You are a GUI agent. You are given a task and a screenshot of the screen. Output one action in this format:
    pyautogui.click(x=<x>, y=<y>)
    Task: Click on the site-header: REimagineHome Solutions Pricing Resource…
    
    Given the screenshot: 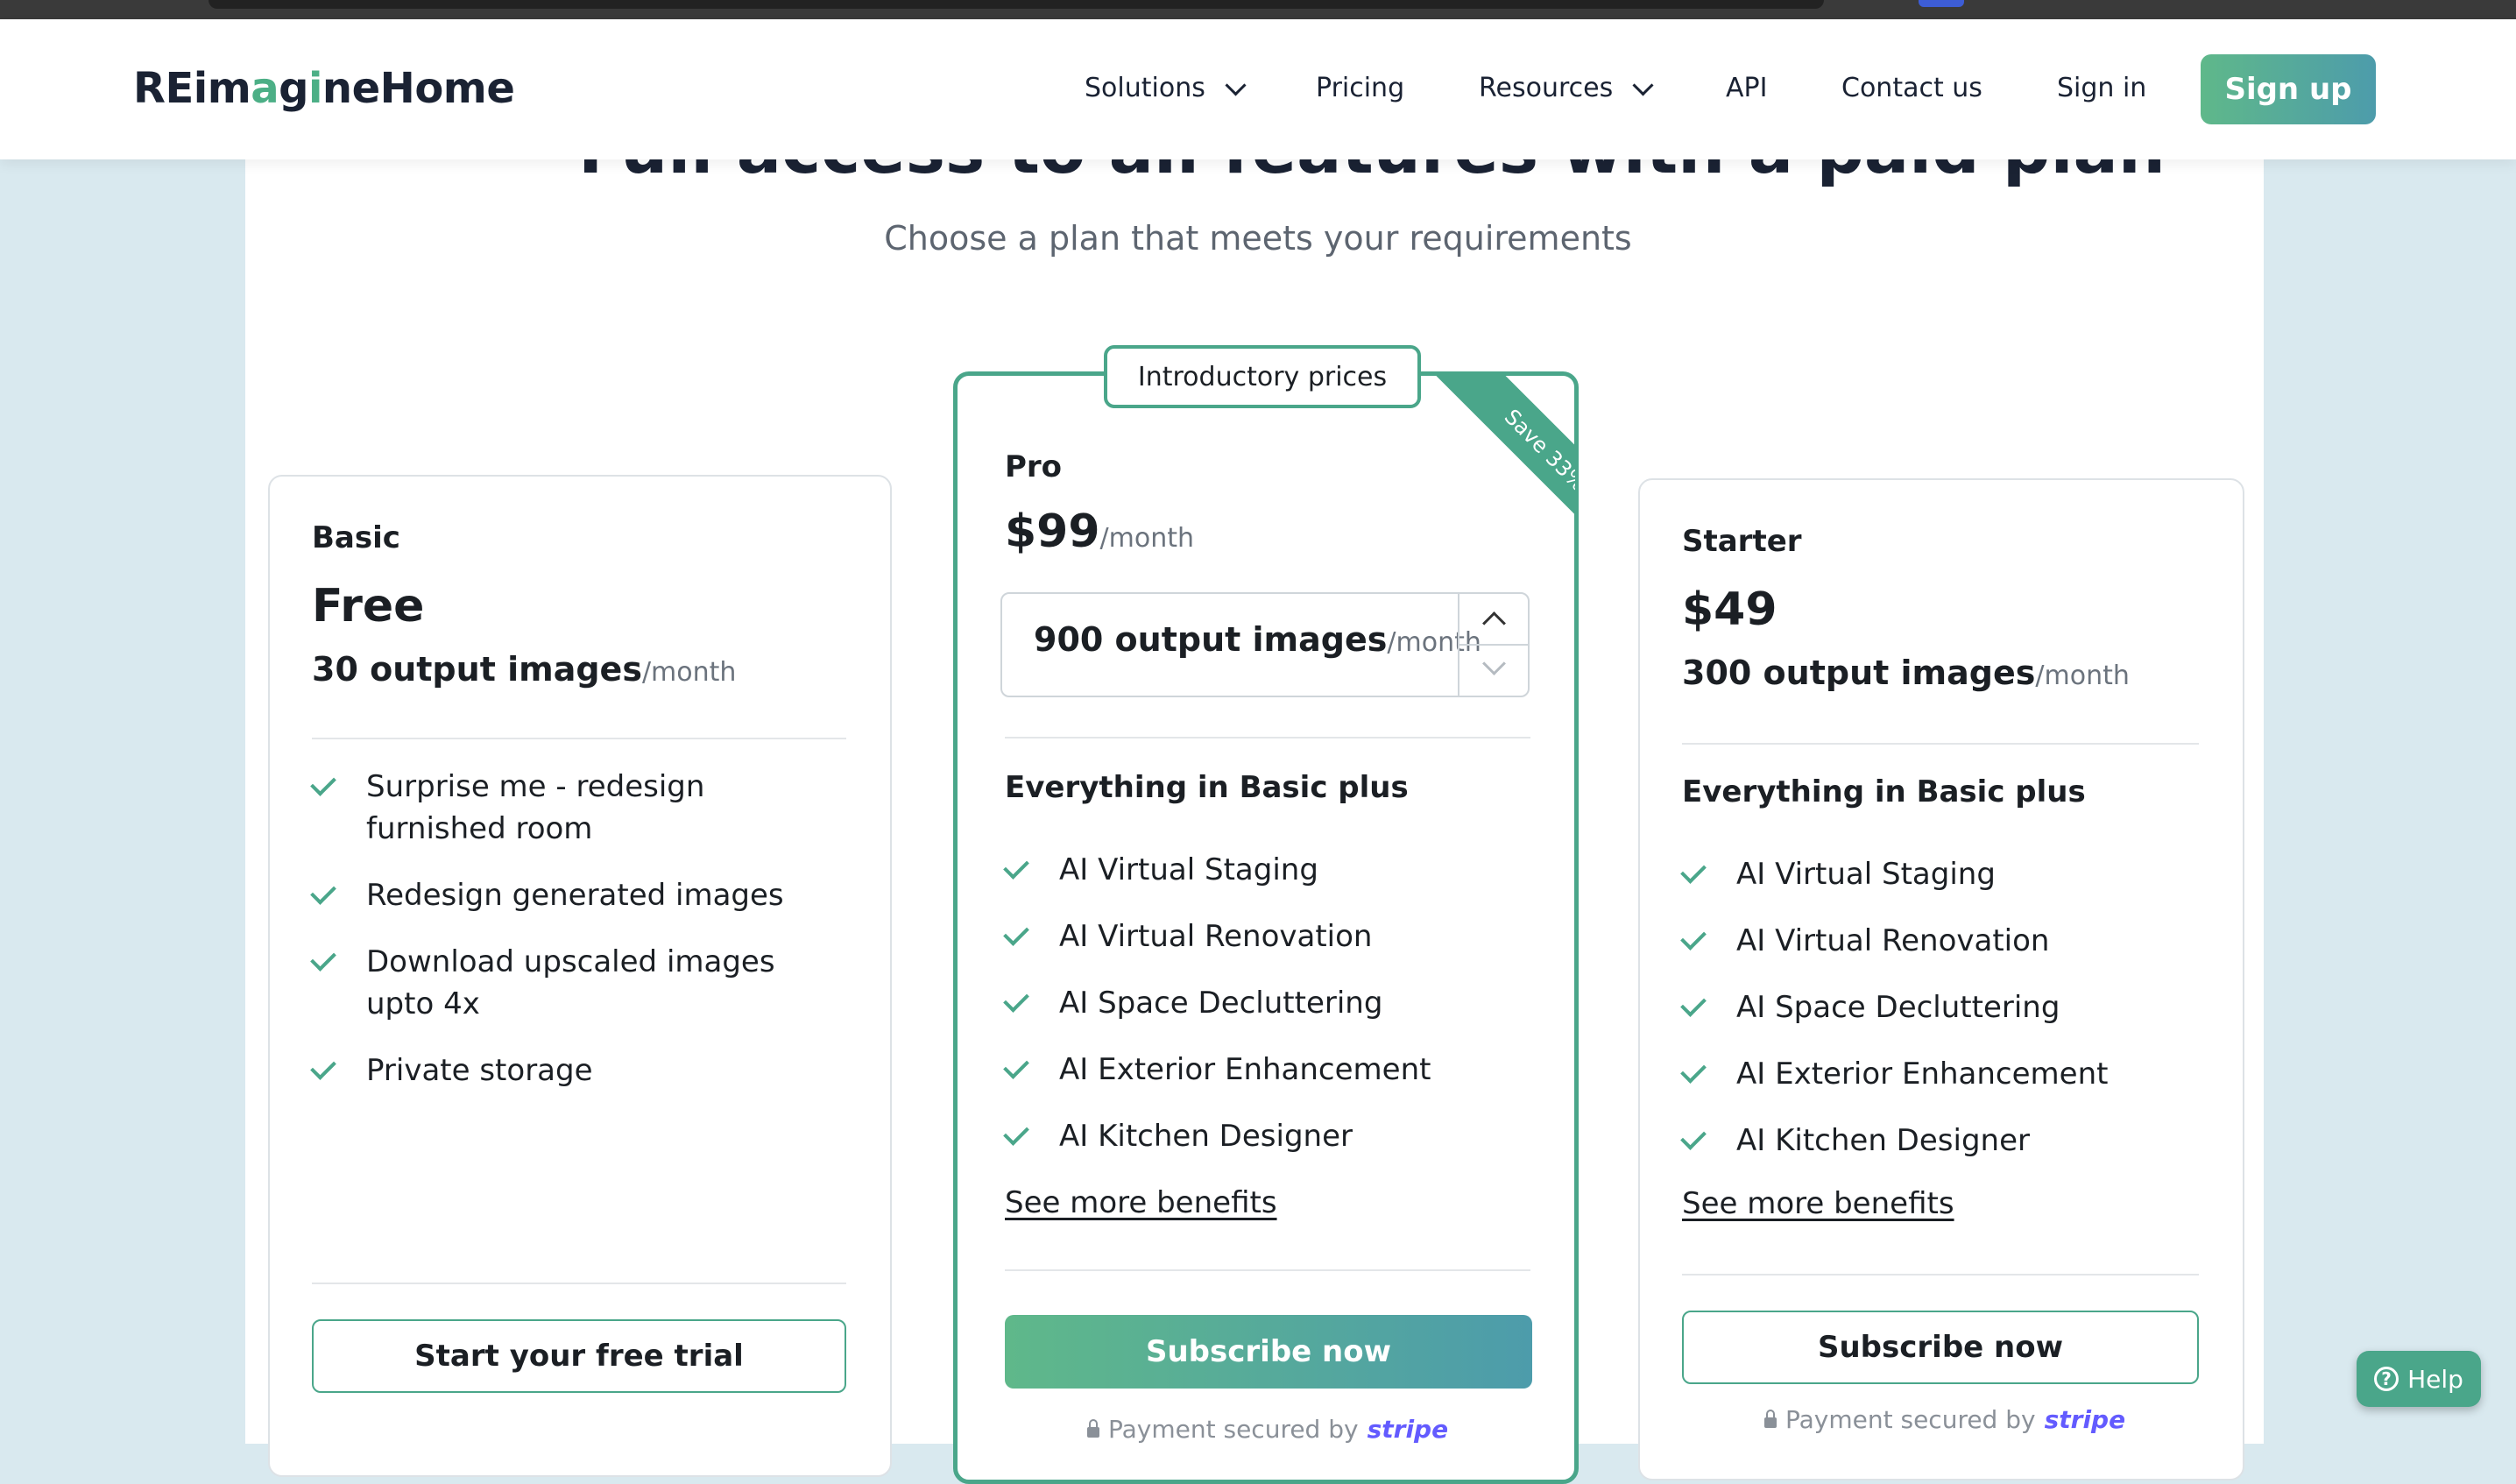 What is the action you would take?
    pyautogui.click(x=1258, y=89)
    